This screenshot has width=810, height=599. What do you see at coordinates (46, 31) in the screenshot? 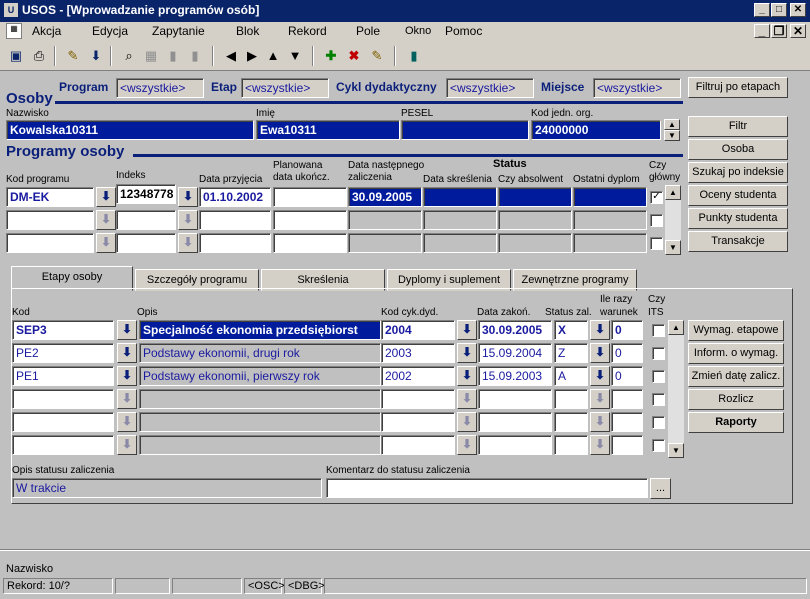
I see `menu-akcja: Akcja` at bounding box center [46, 31].